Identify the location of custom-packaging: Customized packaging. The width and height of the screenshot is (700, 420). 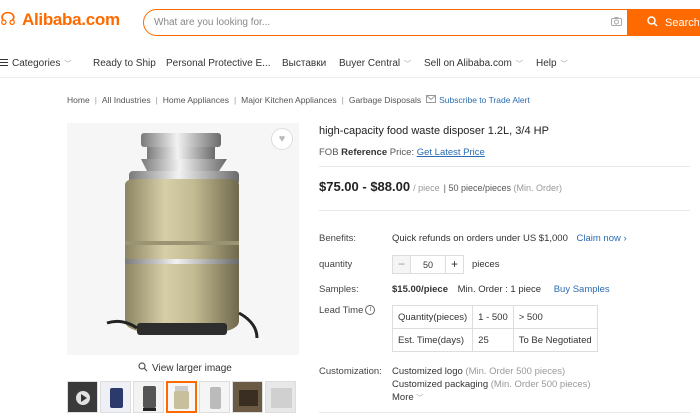
(440, 384).